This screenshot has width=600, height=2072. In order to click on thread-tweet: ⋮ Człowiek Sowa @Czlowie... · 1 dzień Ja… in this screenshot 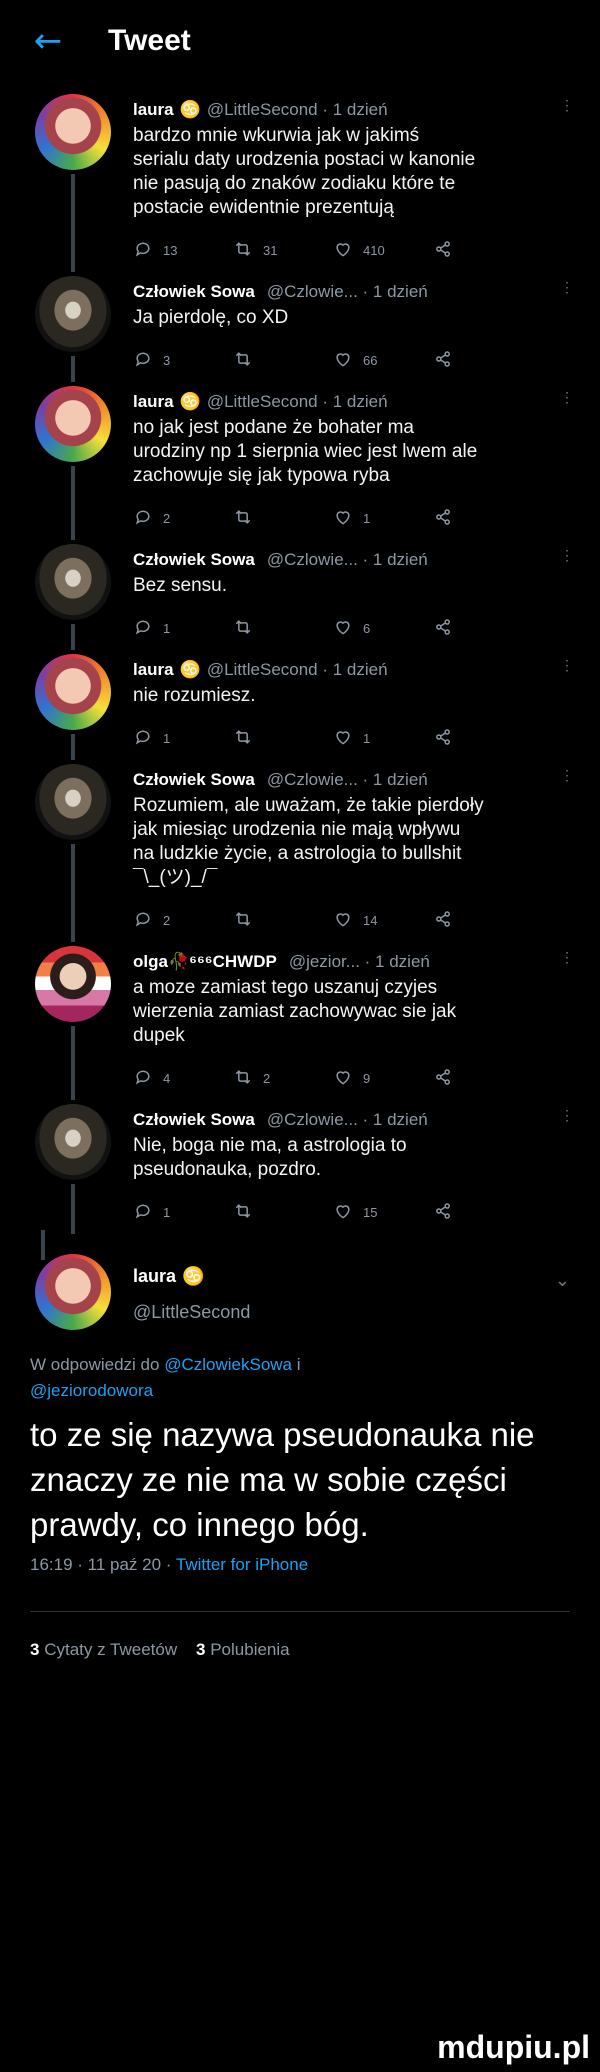, I will do `click(300, 325)`.